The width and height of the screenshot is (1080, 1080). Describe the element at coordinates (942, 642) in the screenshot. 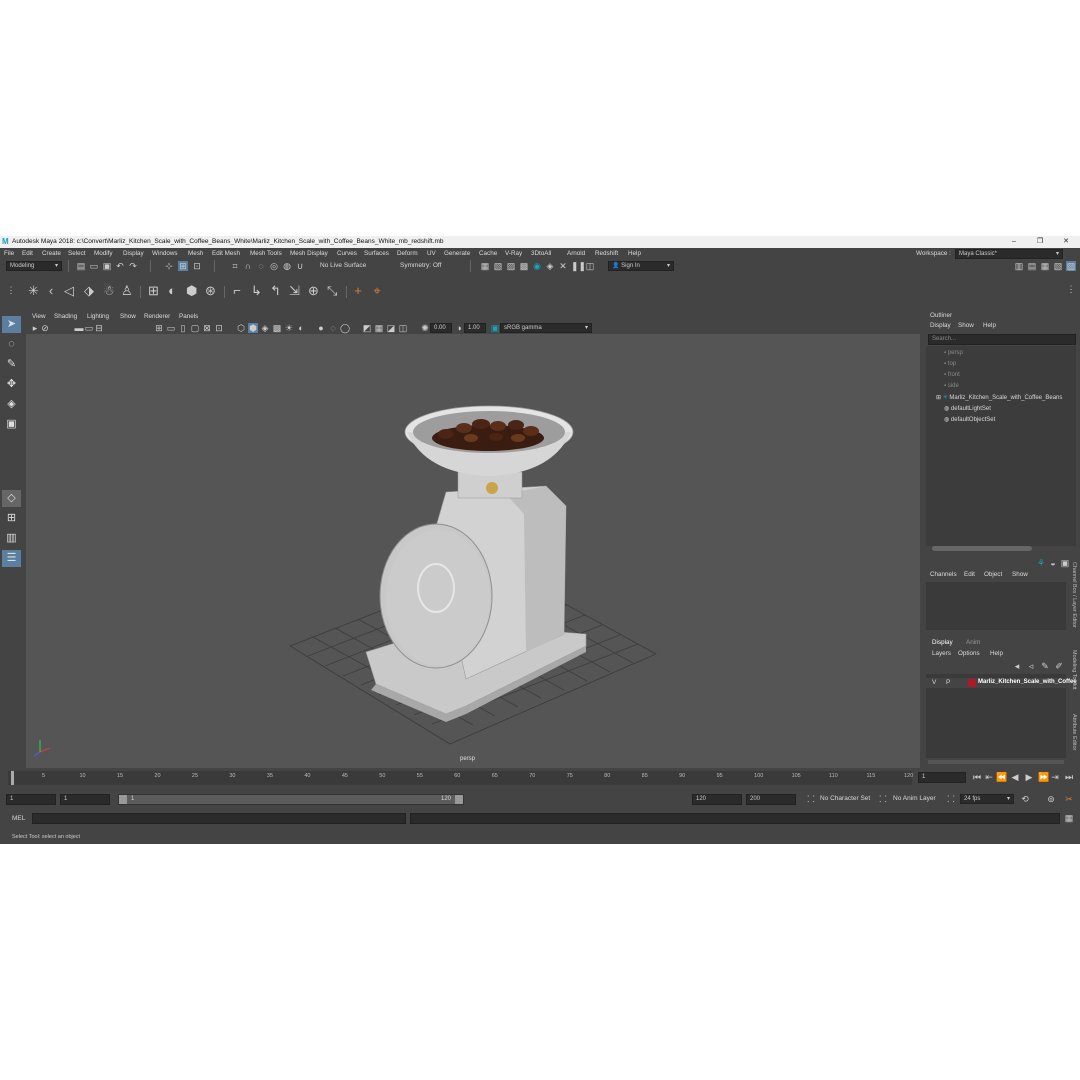

I see `layer-tab-display: Display` at that location.